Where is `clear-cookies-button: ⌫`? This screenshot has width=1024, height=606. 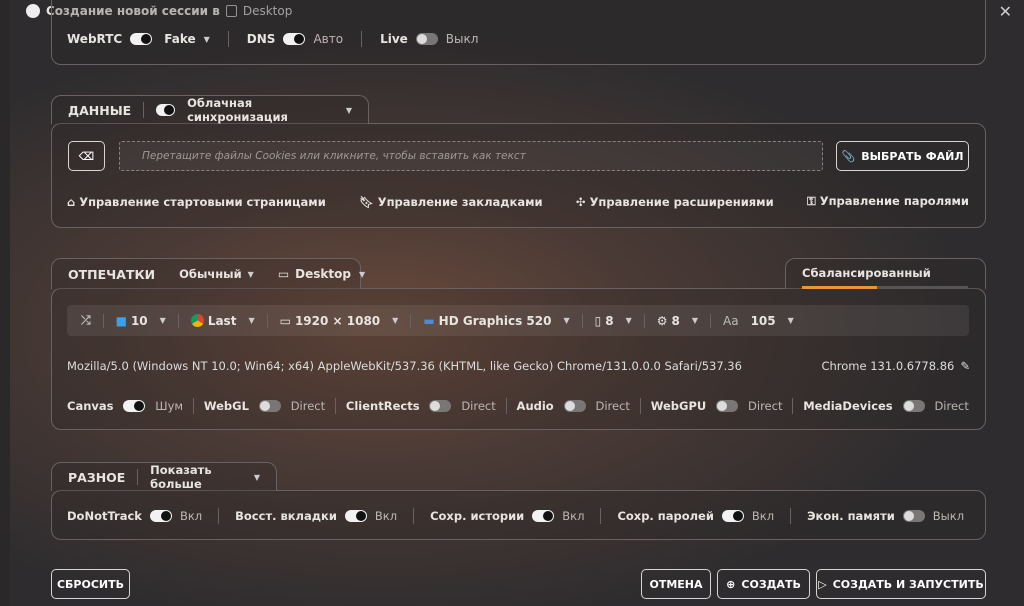
clear-cookies-button: ⌫ is located at coordinates (86, 156).